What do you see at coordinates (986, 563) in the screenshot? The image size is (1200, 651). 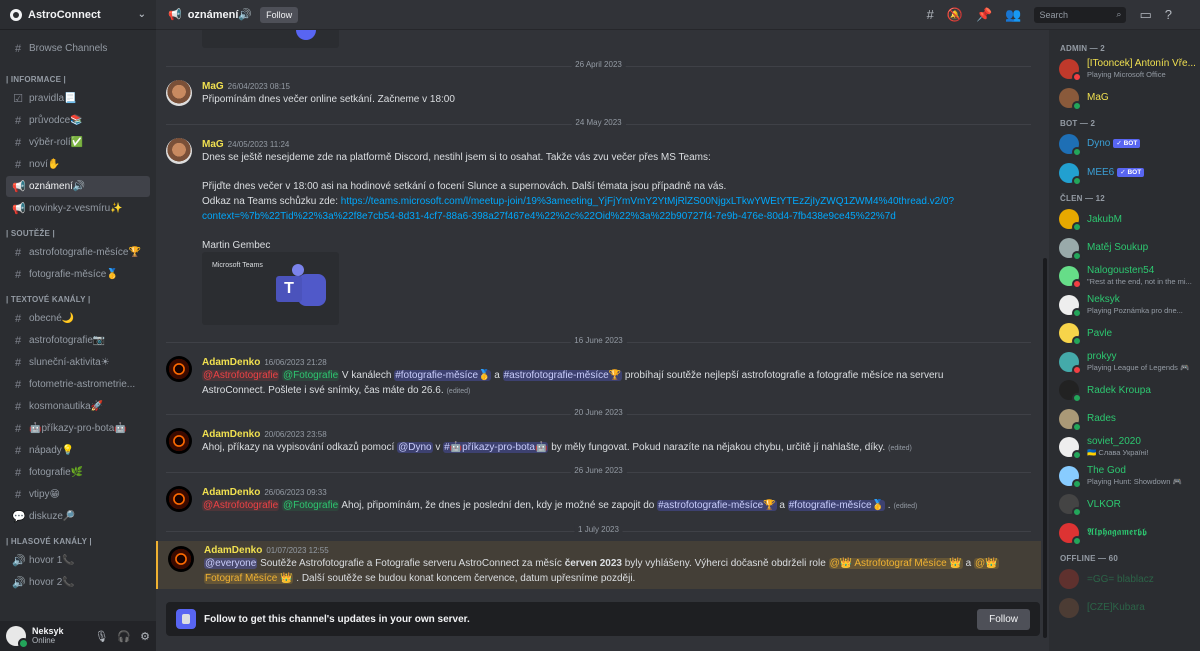 I see `role-mention: @👑` at bounding box center [986, 563].